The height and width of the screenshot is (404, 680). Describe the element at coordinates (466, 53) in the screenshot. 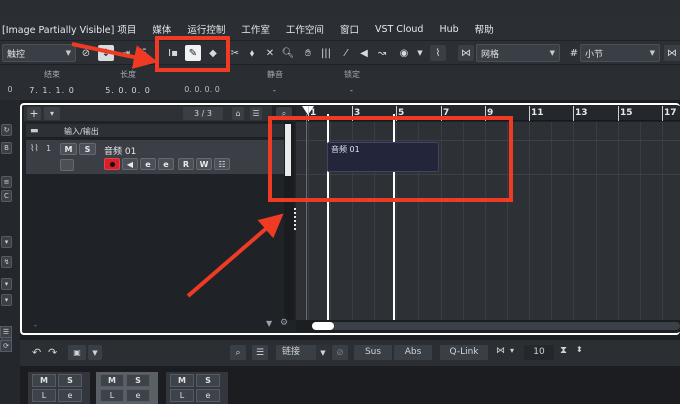

I see `snap-icon: ⋈` at that location.